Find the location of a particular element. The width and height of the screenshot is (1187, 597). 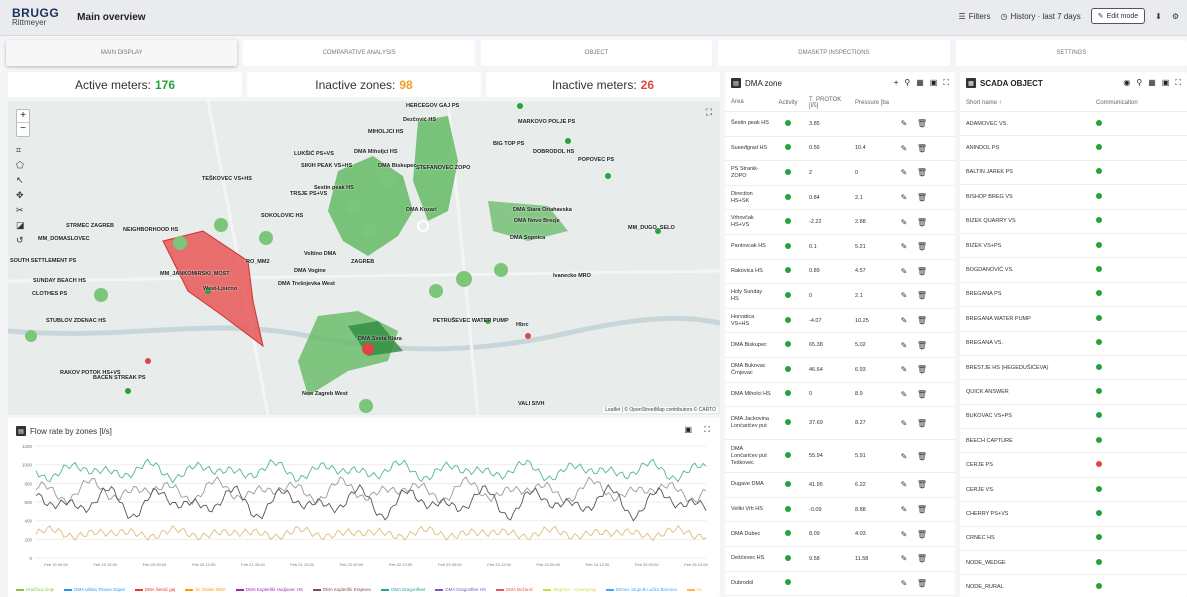

cursor-icon: ↖ is located at coordinates (20, 180).